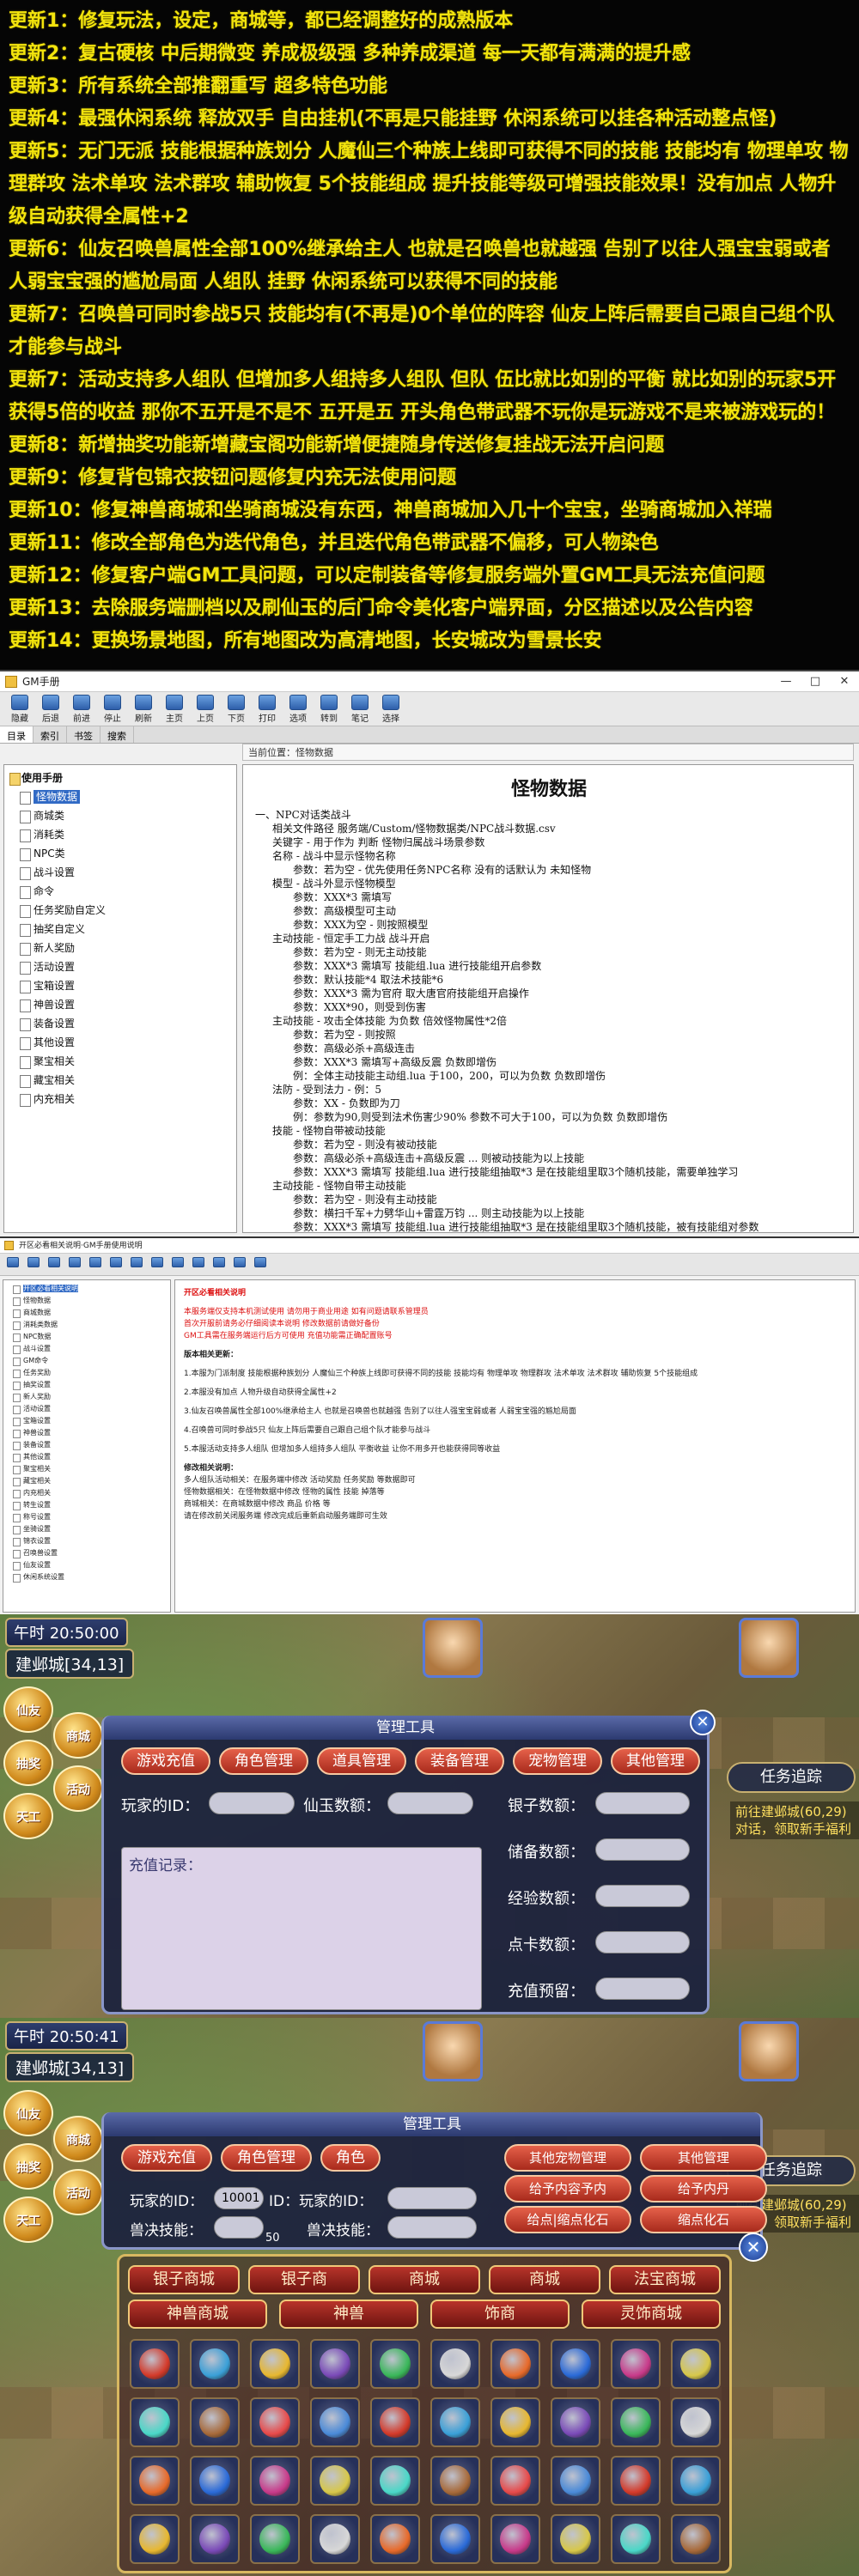 The height and width of the screenshot is (2576, 859). What do you see at coordinates (665, 2280) in the screenshot?
I see `shop-tab: 法宝商城` at bounding box center [665, 2280].